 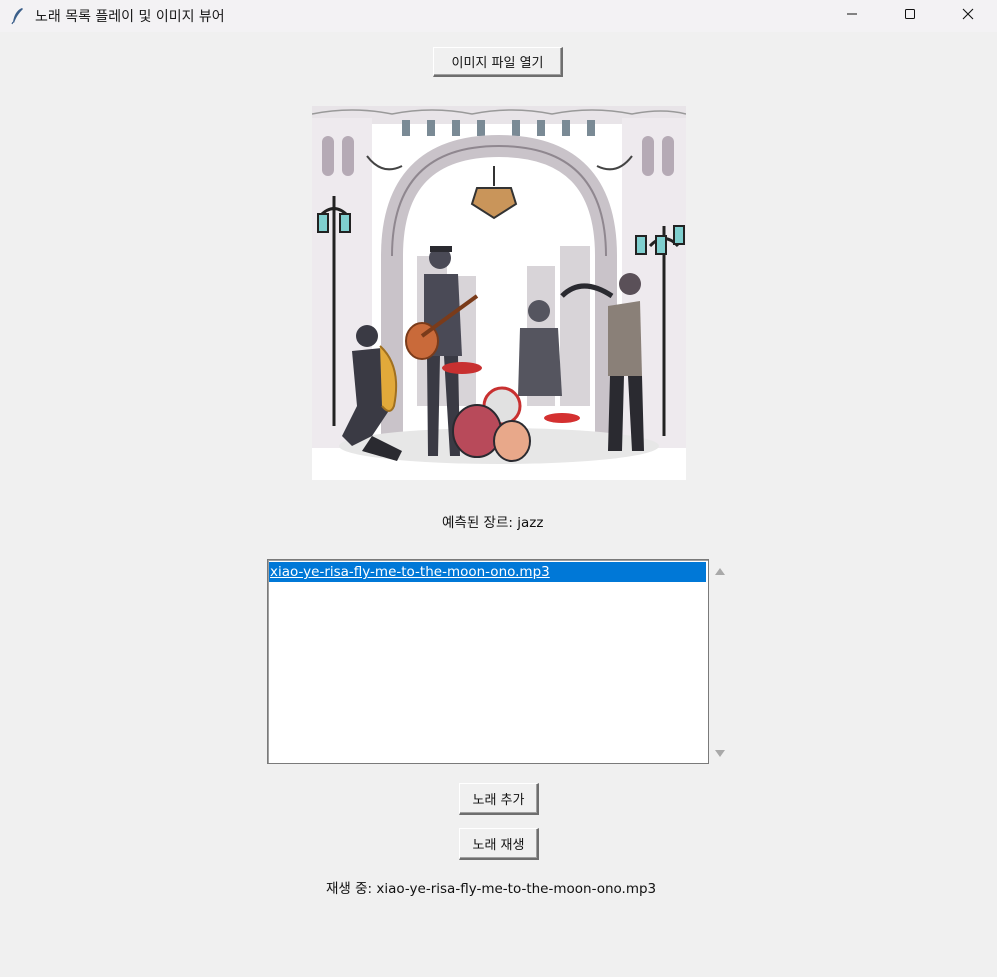 What do you see at coordinates (493, 523) in the screenshot?
I see `genre-label: 예측된 장르: jazz` at bounding box center [493, 523].